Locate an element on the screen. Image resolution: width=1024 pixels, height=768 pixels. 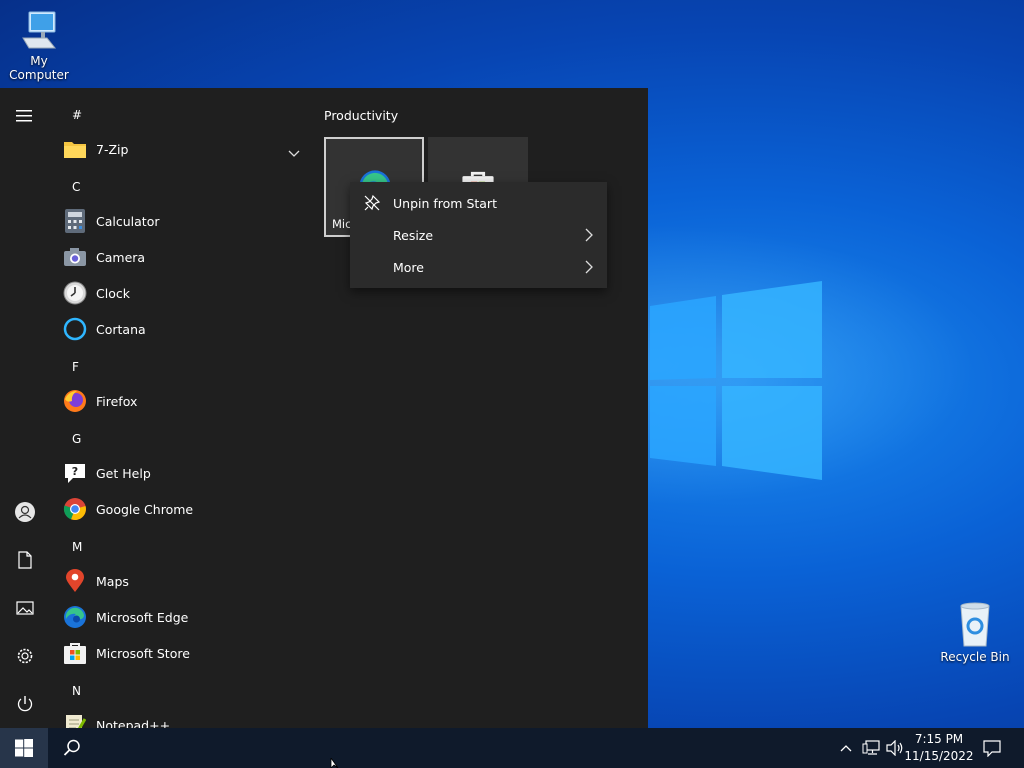
notification-icon is located at coordinates (992, 748).